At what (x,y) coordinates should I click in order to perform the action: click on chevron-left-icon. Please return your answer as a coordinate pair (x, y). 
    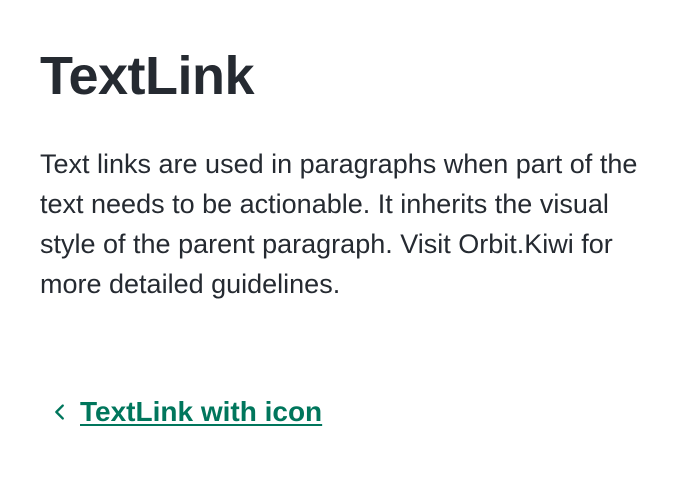
    Looking at the image, I should click on (60, 412).